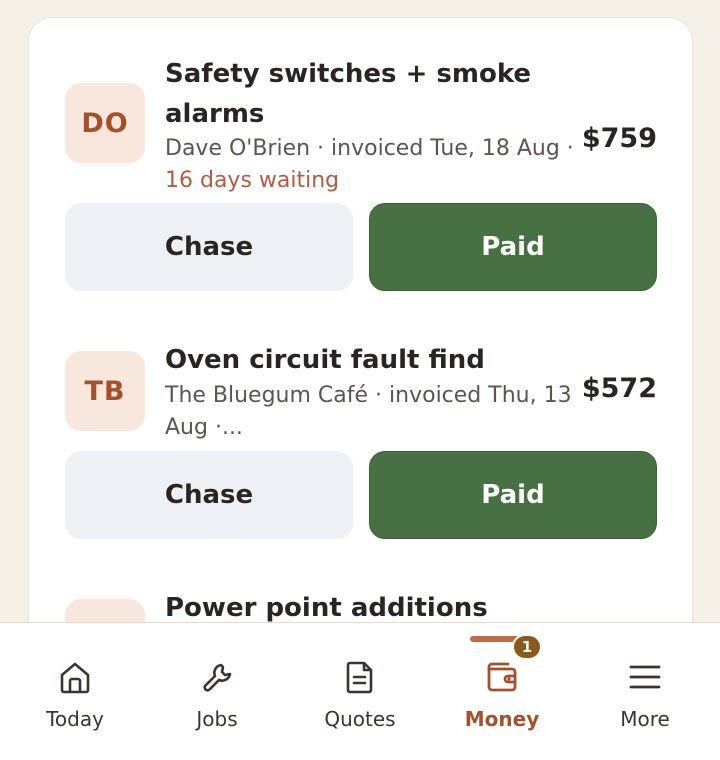  Describe the element at coordinates (348, 74) in the screenshot. I see `invoice-title-line: Safety switches + smoke` at that location.